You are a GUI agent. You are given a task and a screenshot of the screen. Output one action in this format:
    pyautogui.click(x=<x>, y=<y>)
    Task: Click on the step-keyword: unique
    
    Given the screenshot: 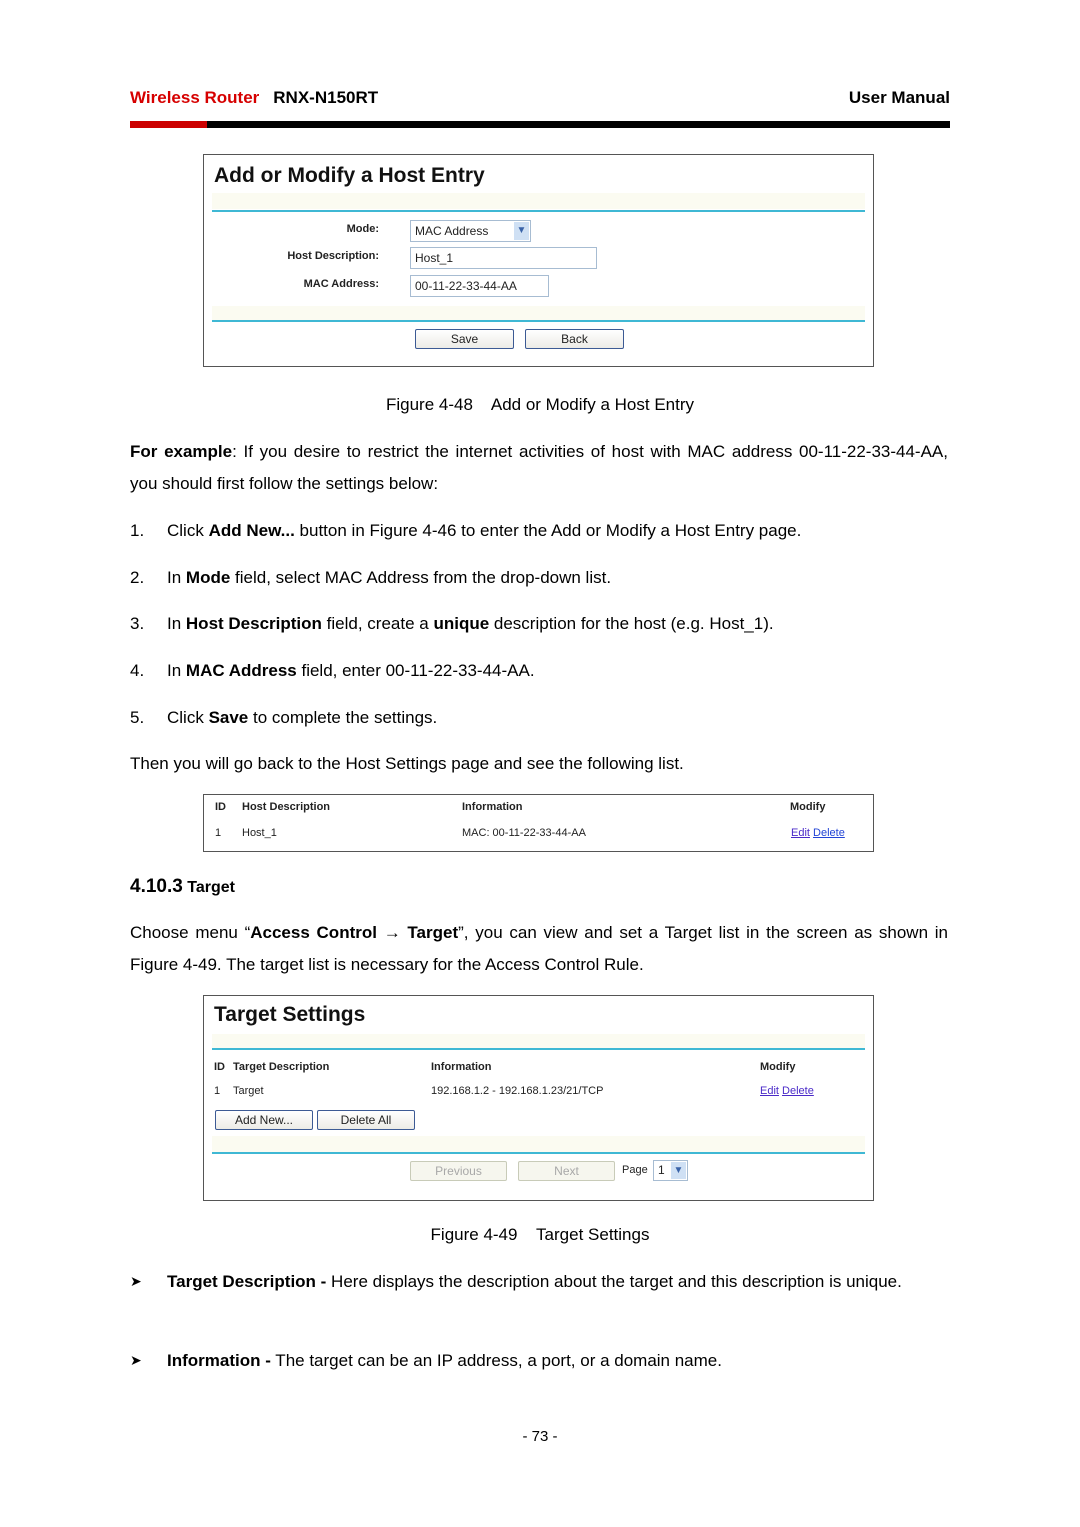 What is the action you would take?
    pyautogui.click(x=461, y=623)
    